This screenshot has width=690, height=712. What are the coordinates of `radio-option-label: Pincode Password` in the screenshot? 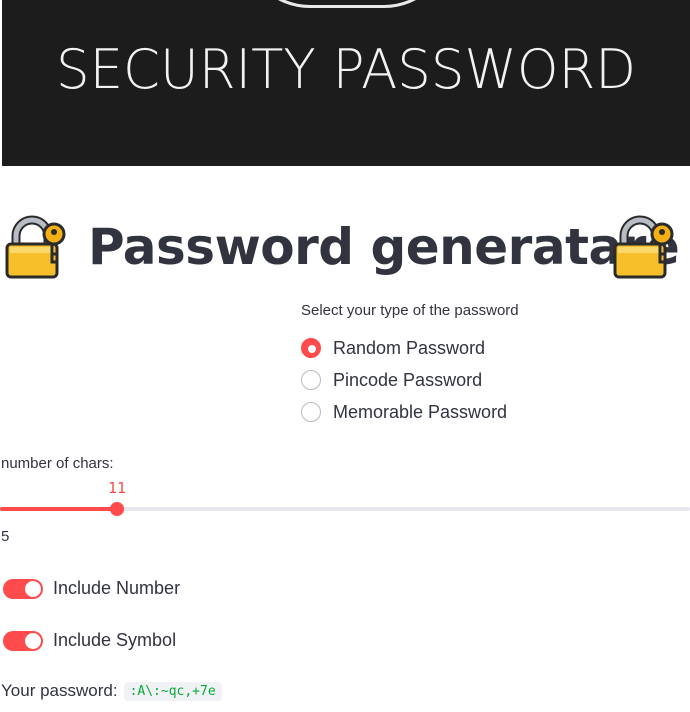 It's located at (408, 379).